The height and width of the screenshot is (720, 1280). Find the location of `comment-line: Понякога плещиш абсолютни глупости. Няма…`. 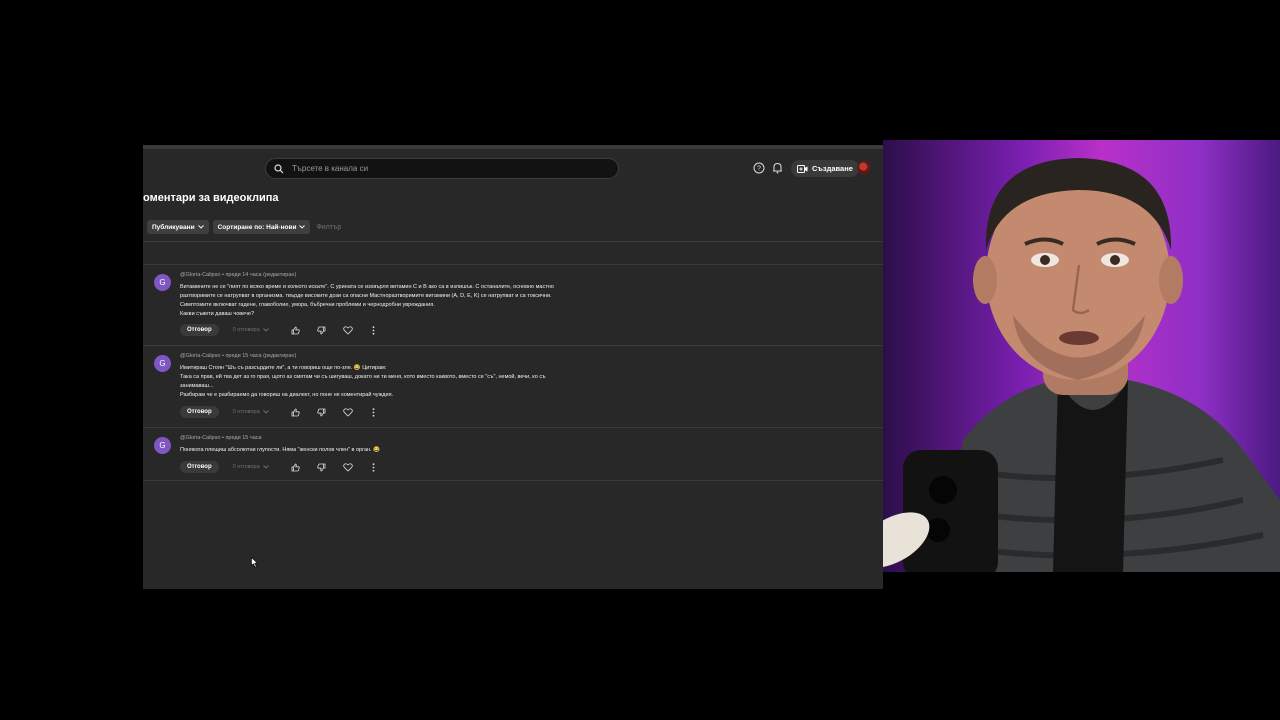

comment-line: Понякога плещиш абсолютни глупости. Няма… is located at coordinates (280, 450).